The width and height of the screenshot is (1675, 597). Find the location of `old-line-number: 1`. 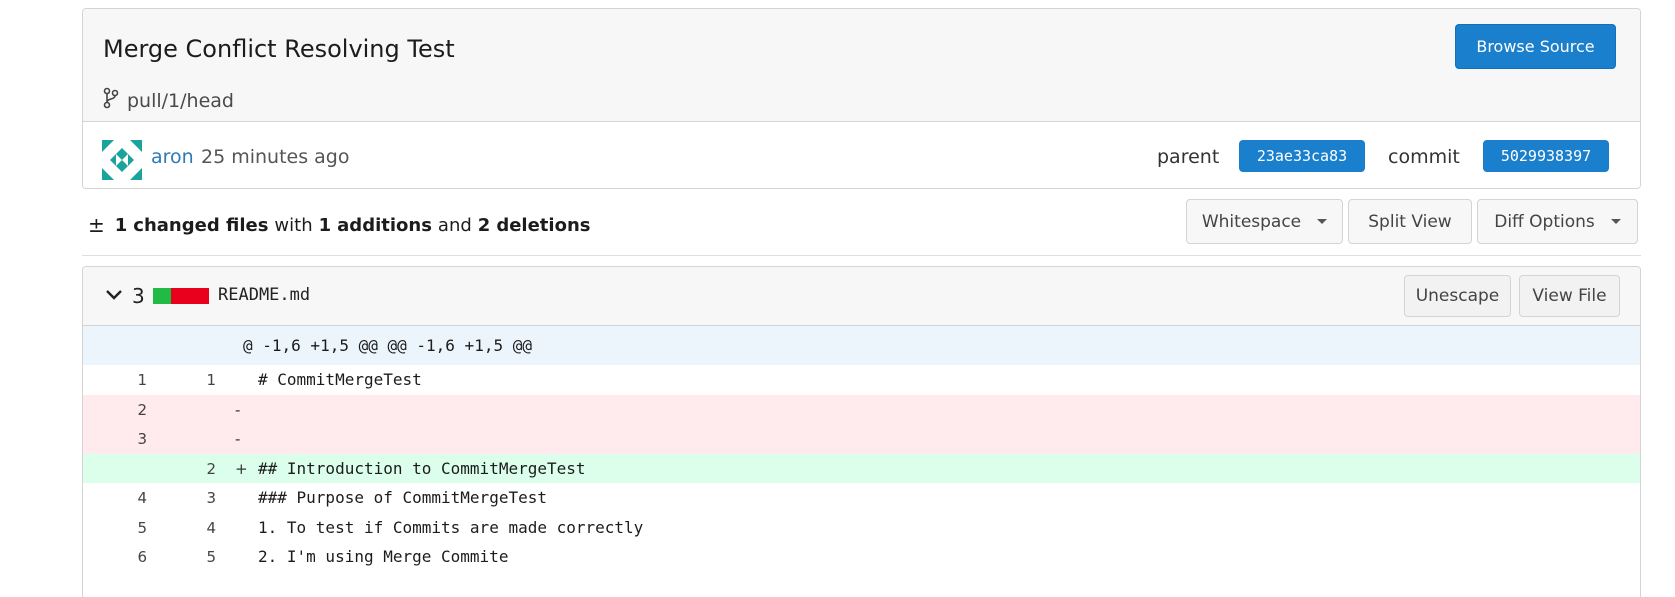

old-line-number: 1 is located at coordinates (127, 380).